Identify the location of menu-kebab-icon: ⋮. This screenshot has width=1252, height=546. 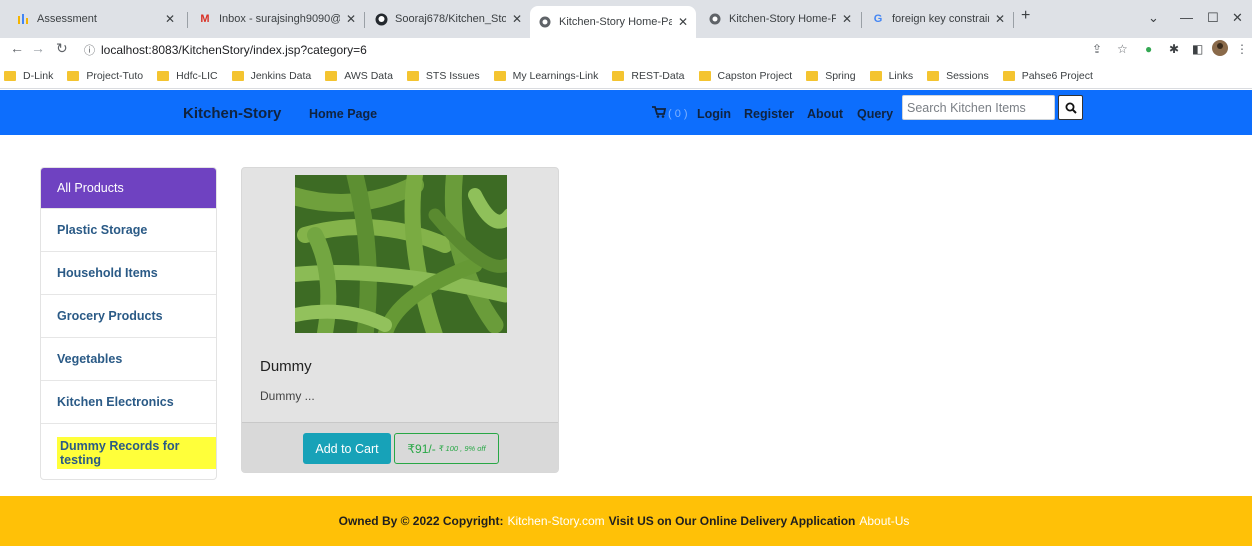
(1242, 49).